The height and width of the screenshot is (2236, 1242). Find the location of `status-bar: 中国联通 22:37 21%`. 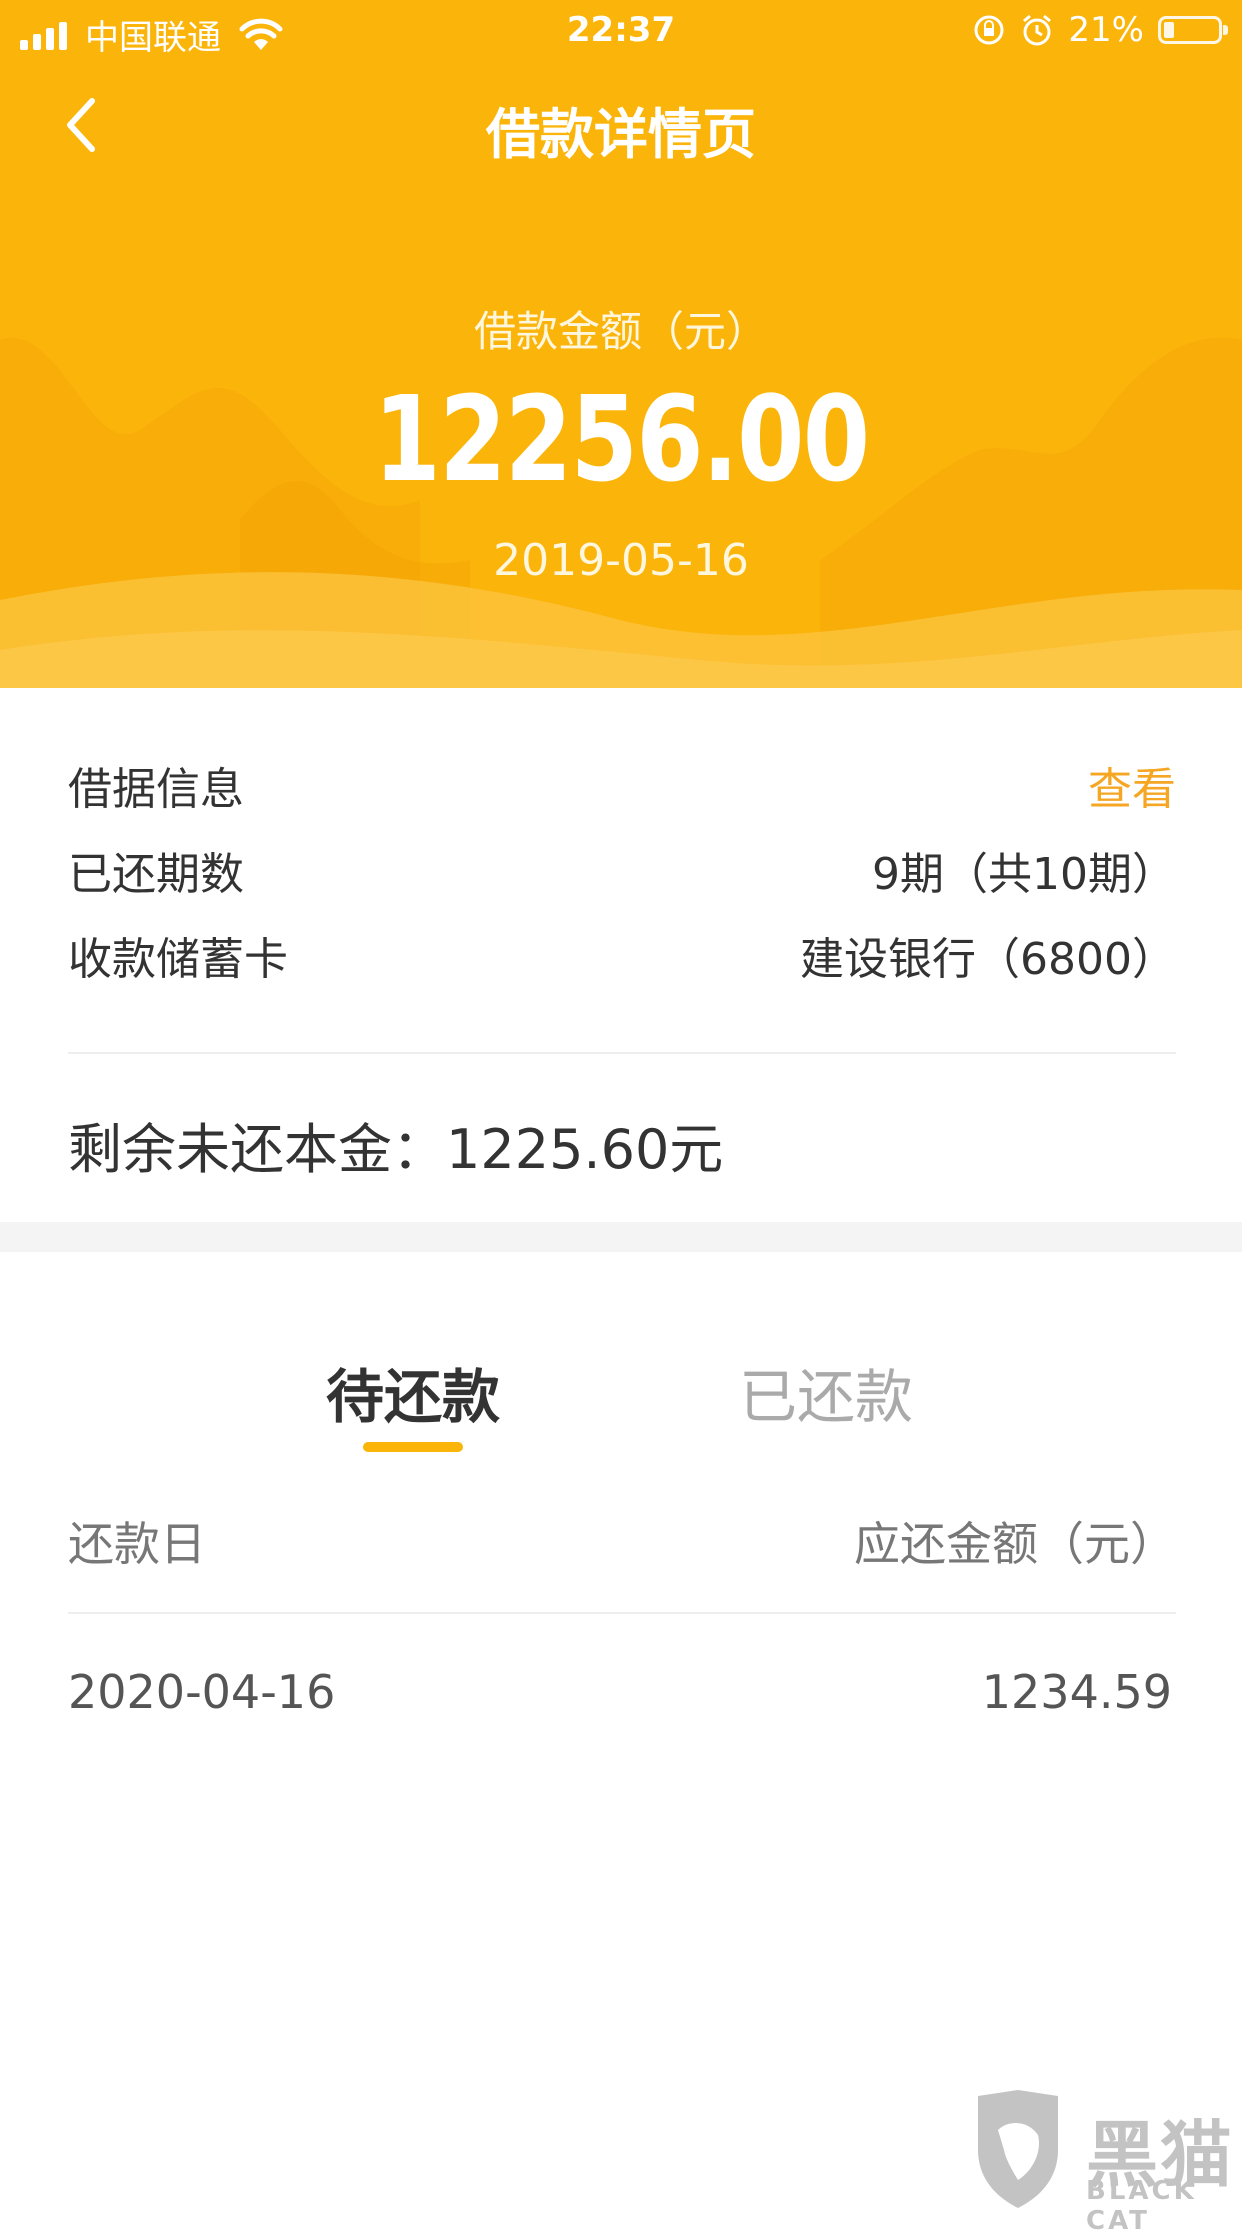

status-bar: 中国联通 22:37 21% is located at coordinates (621, 31).